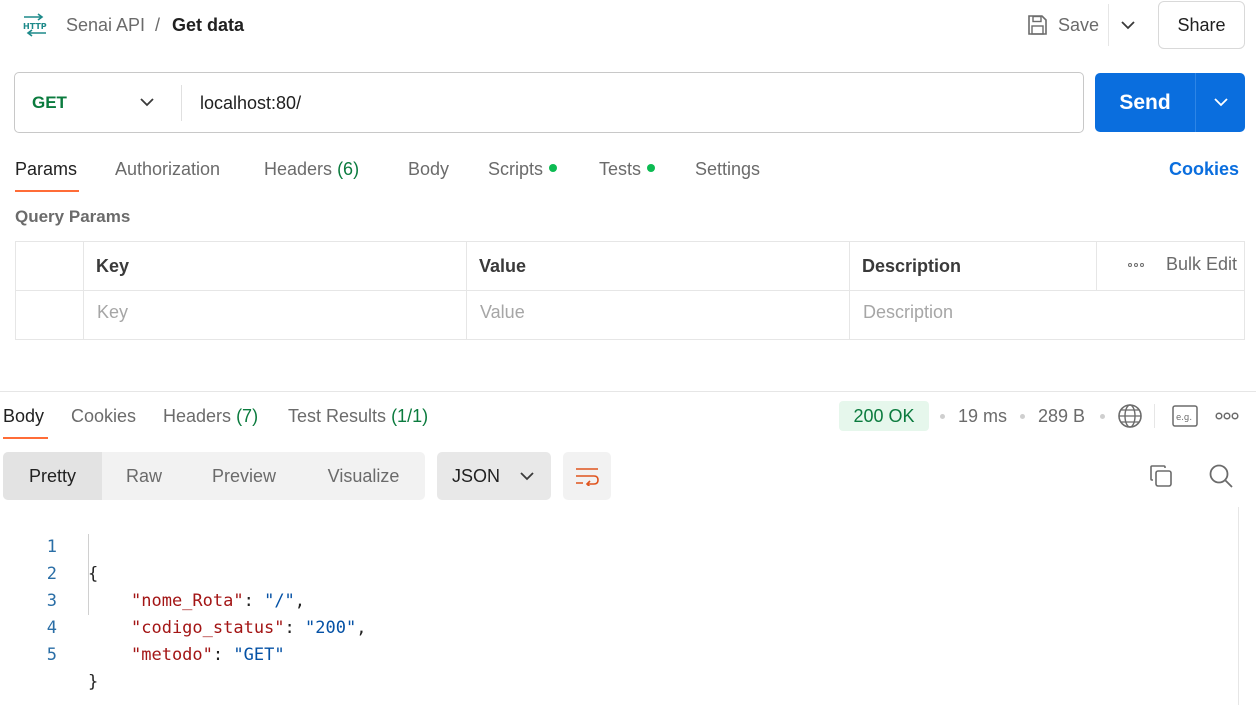 Image resolution: width=1256 pixels, height=705 pixels. Describe the element at coordinates (620, 599) in the screenshot. I see `code-line: 3 "codigo_status": "200",` at that location.